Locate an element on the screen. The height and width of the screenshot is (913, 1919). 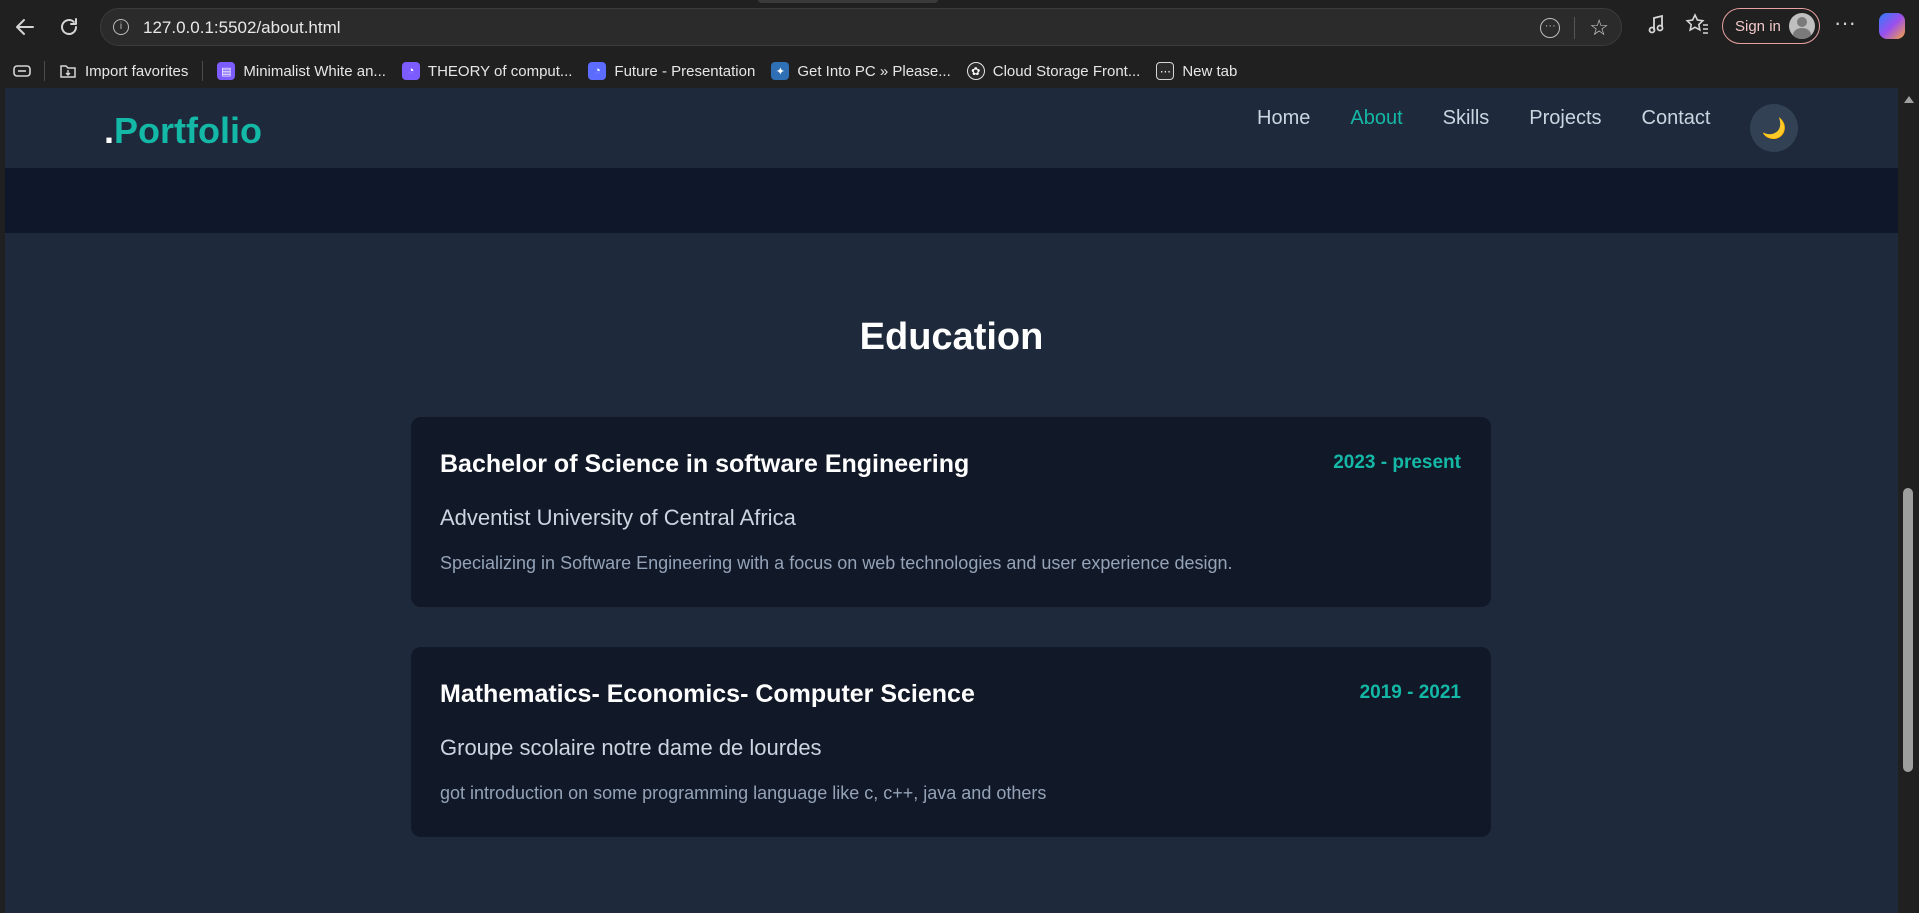
bookmarks-menu-button is located at coordinates (19, 71).